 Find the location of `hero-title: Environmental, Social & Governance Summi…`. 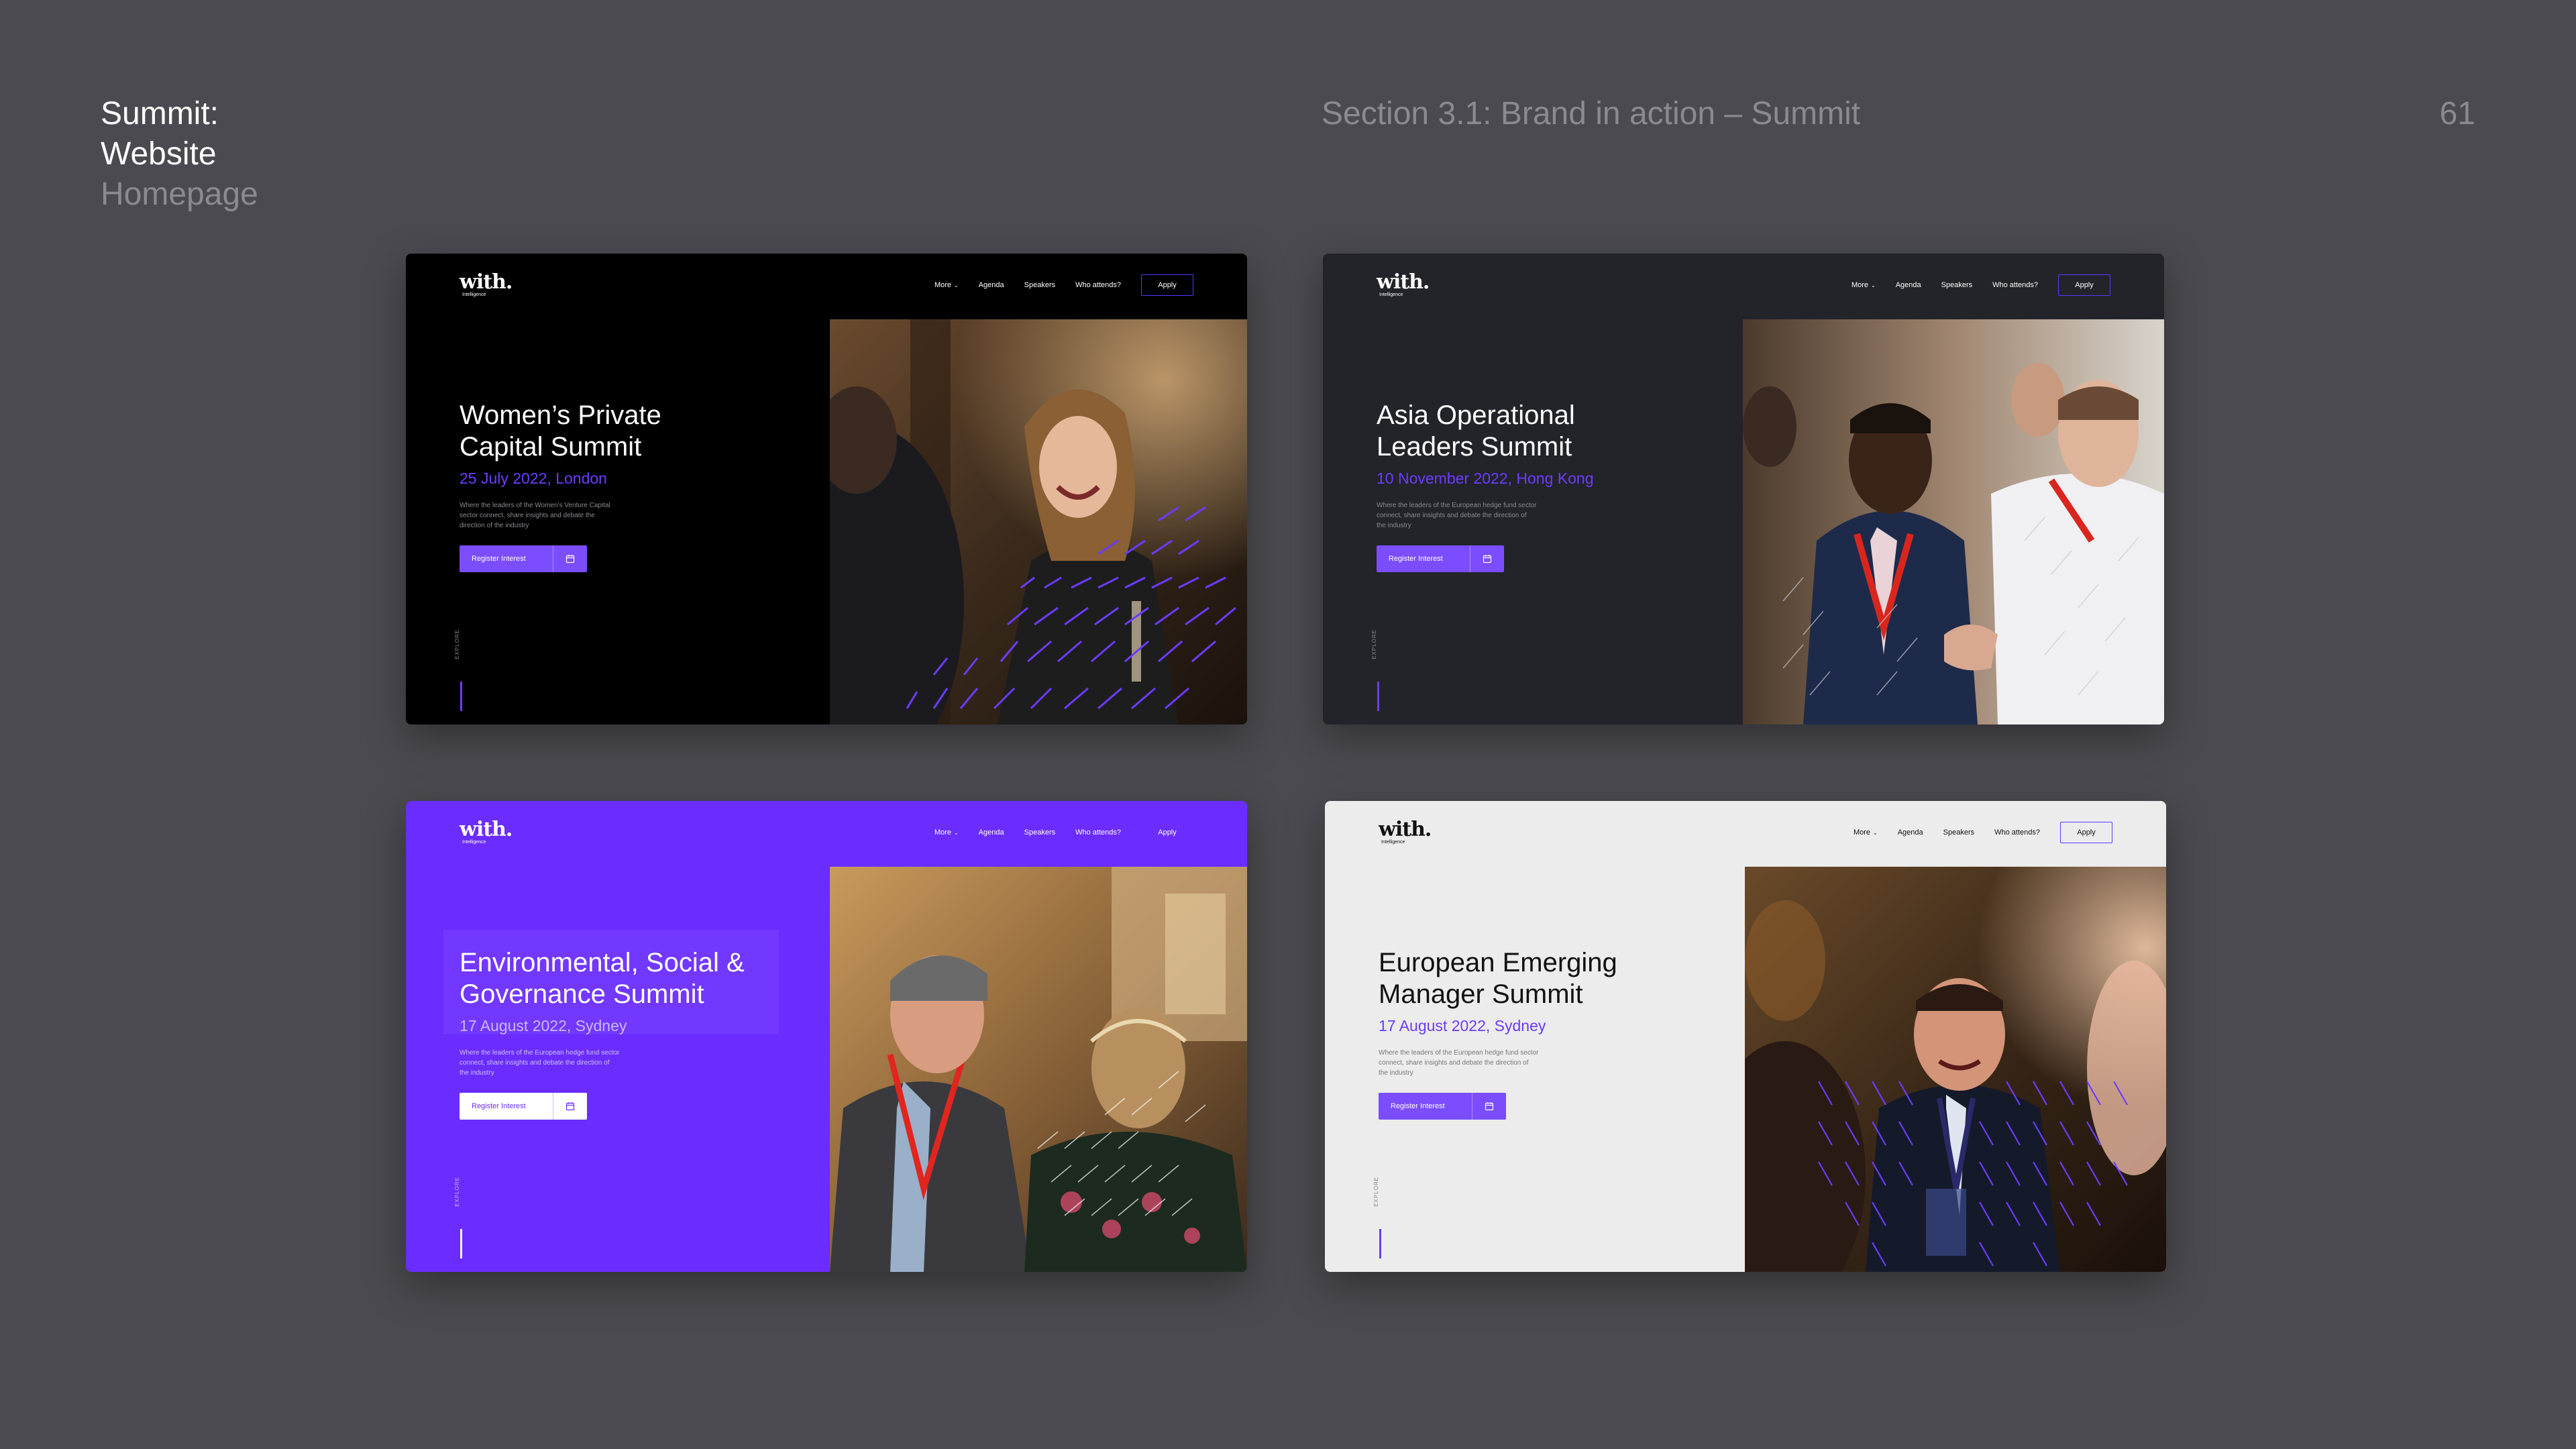

hero-title: Environmental, Social & Governance Summi… is located at coordinates (602, 978).